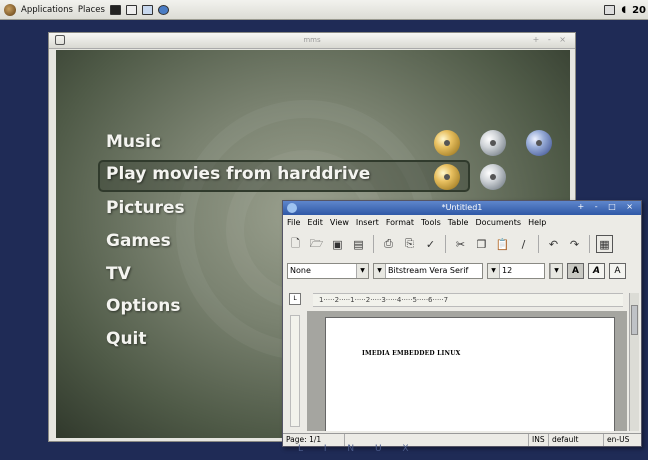 The image size is (648, 460). Describe the element at coordinates (481, 244) in the screenshot. I see `copy-icon: ❐` at that location.